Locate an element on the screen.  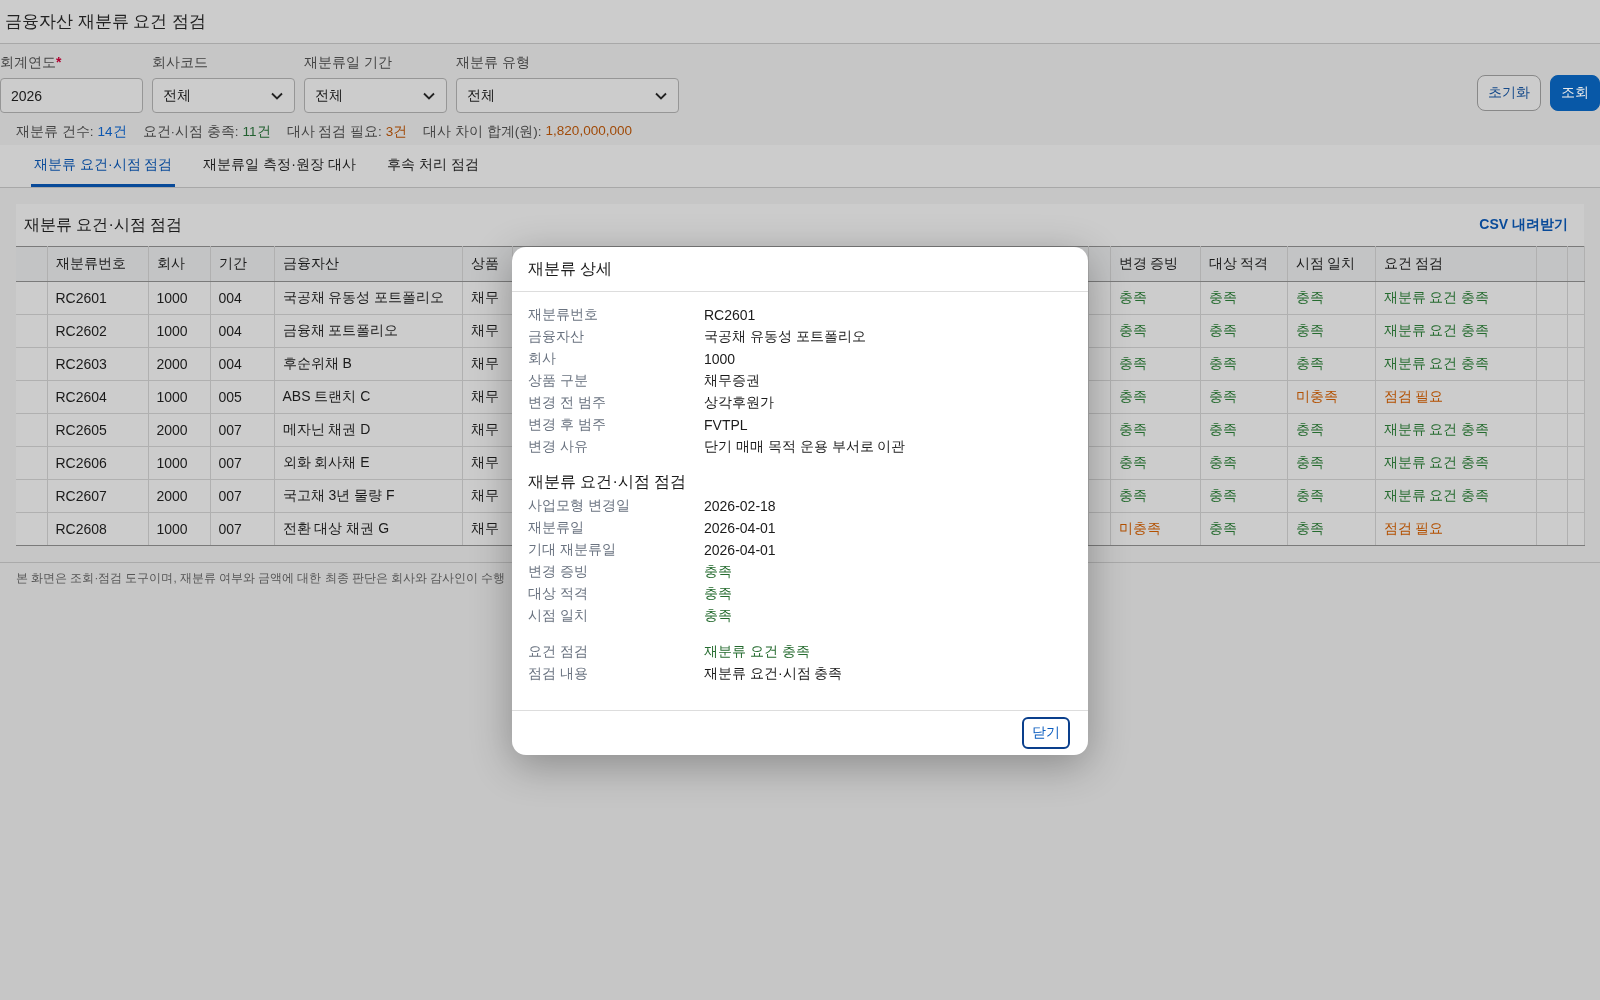
filter-label: 회사코드 is located at coordinates (180, 62).